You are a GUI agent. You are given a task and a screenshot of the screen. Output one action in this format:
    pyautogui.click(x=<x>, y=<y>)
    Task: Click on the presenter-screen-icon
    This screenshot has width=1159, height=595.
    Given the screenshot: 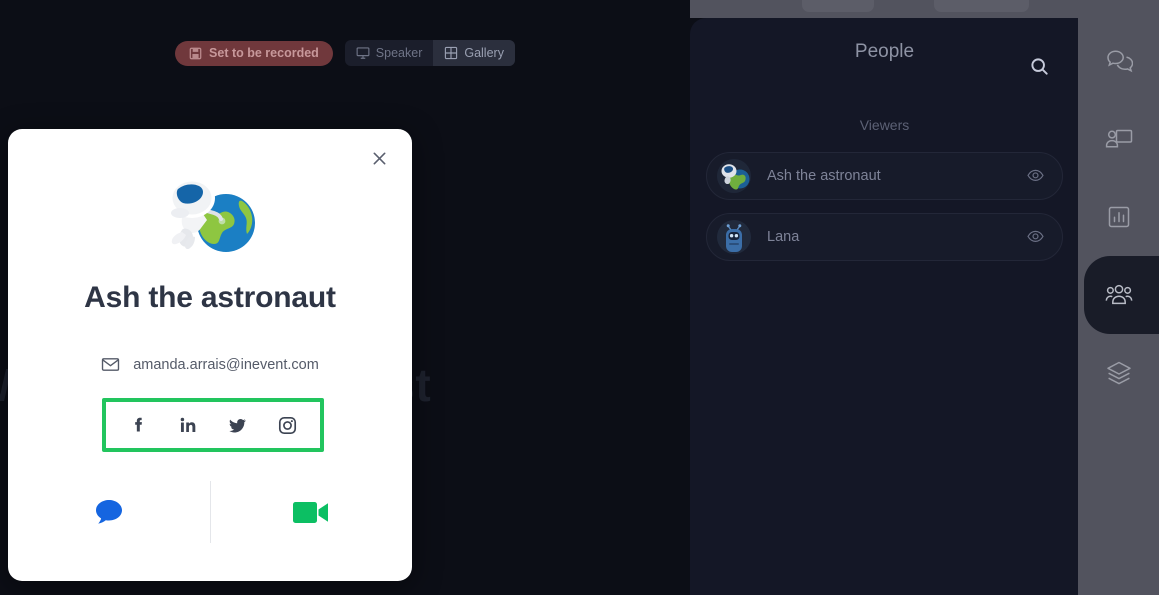 What is the action you would take?
    pyautogui.click(x=1118, y=138)
    